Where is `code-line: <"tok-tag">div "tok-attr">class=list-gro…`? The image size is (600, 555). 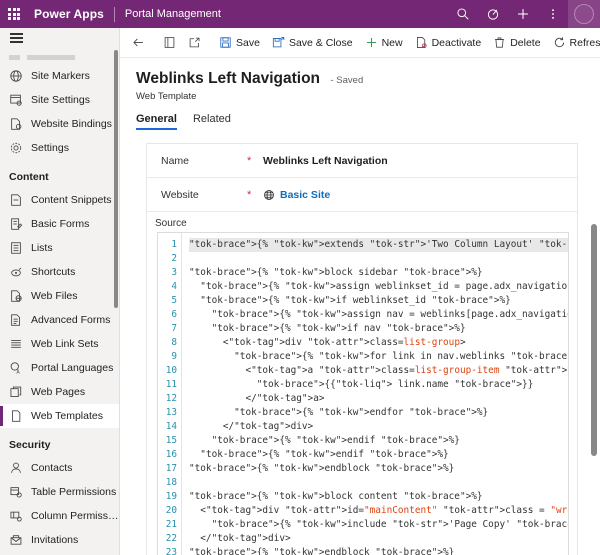
code-line: <"tok-tag">div "tok-attr">class=list-gro… is located at coordinates (327, 342).